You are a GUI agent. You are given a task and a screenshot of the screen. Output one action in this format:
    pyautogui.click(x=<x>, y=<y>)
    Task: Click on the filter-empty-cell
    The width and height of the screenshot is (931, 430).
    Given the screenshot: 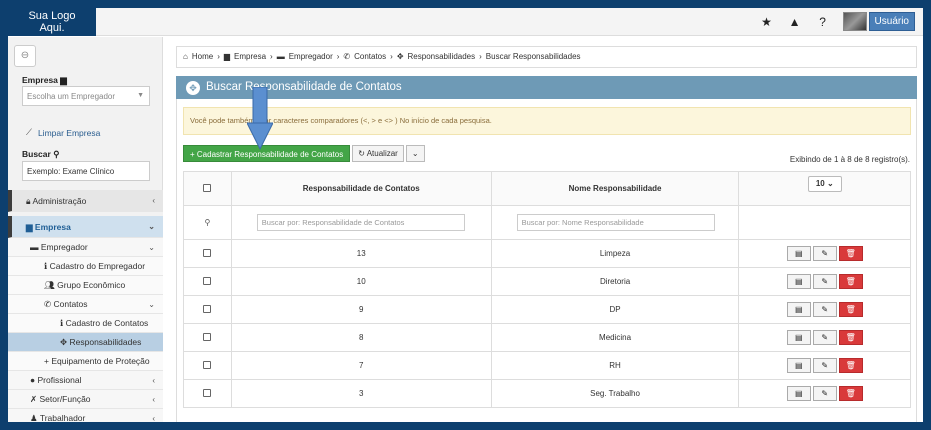 What is the action you would take?
    pyautogui.click(x=824, y=222)
    